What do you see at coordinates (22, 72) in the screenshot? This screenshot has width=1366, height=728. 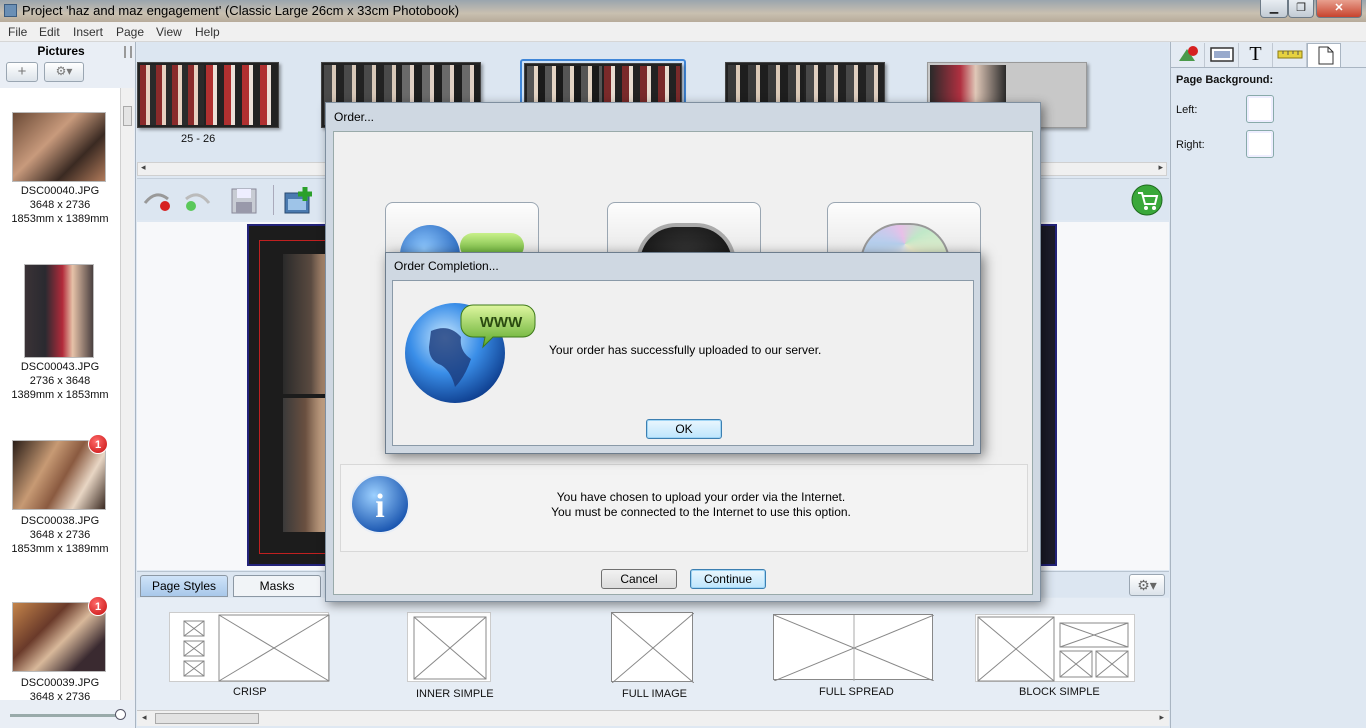 I see `add-picture-button: +` at bounding box center [22, 72].